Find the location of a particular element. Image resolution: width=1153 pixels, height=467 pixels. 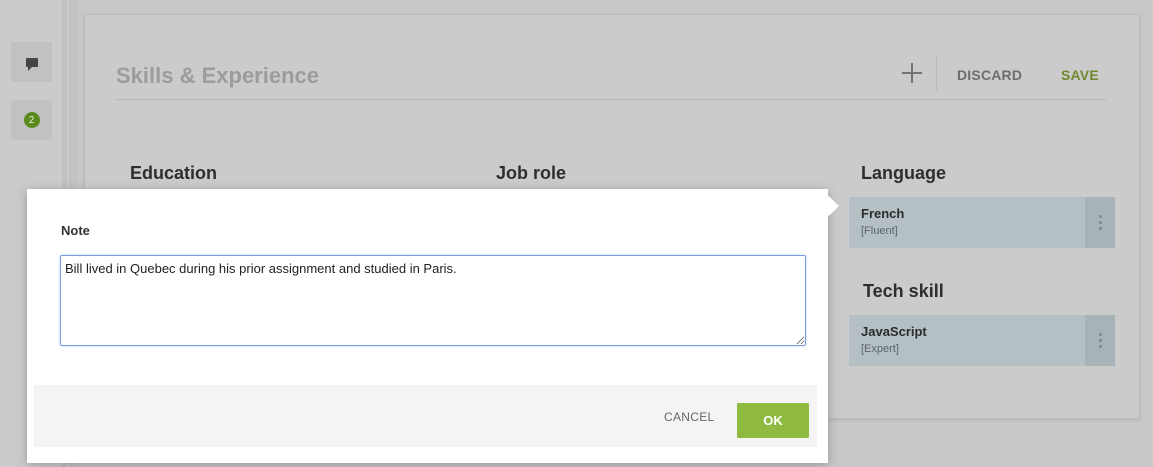

skill-name: JavaScript is located at coordinates (894, 331).